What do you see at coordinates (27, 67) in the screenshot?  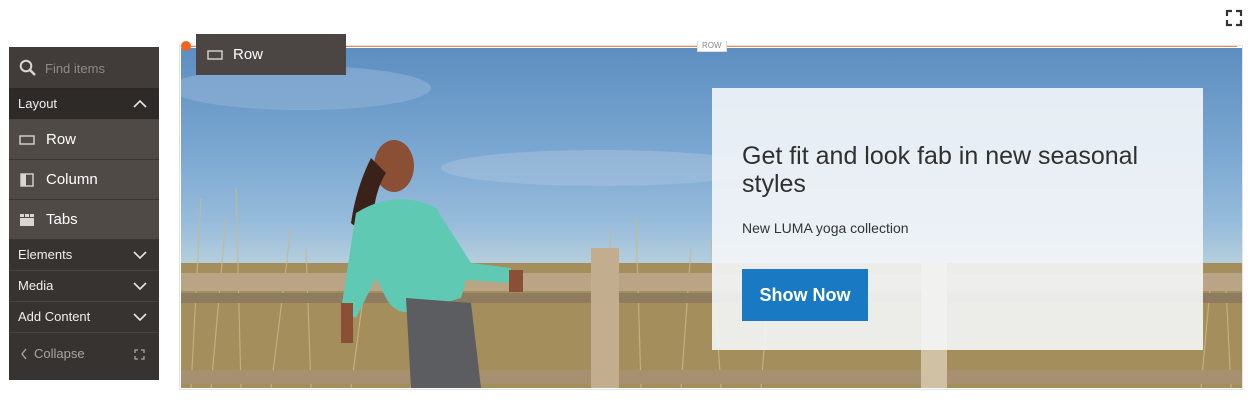 I see `search-icon` at bounding box center [27, 67].